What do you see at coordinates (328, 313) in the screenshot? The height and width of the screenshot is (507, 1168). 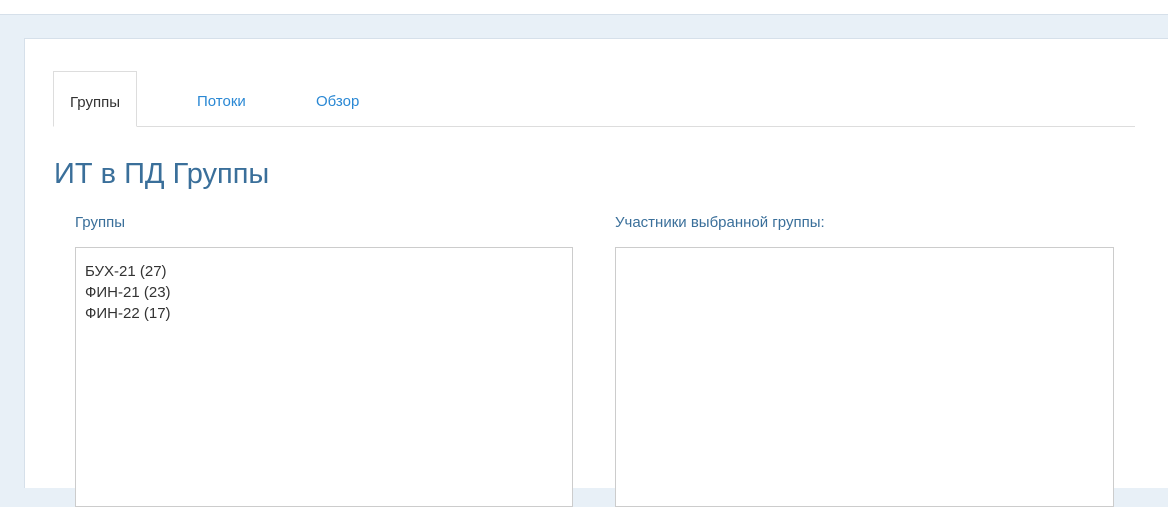 I see `list-item: ФИН-22 (17)` at bounding box center [328, 313].